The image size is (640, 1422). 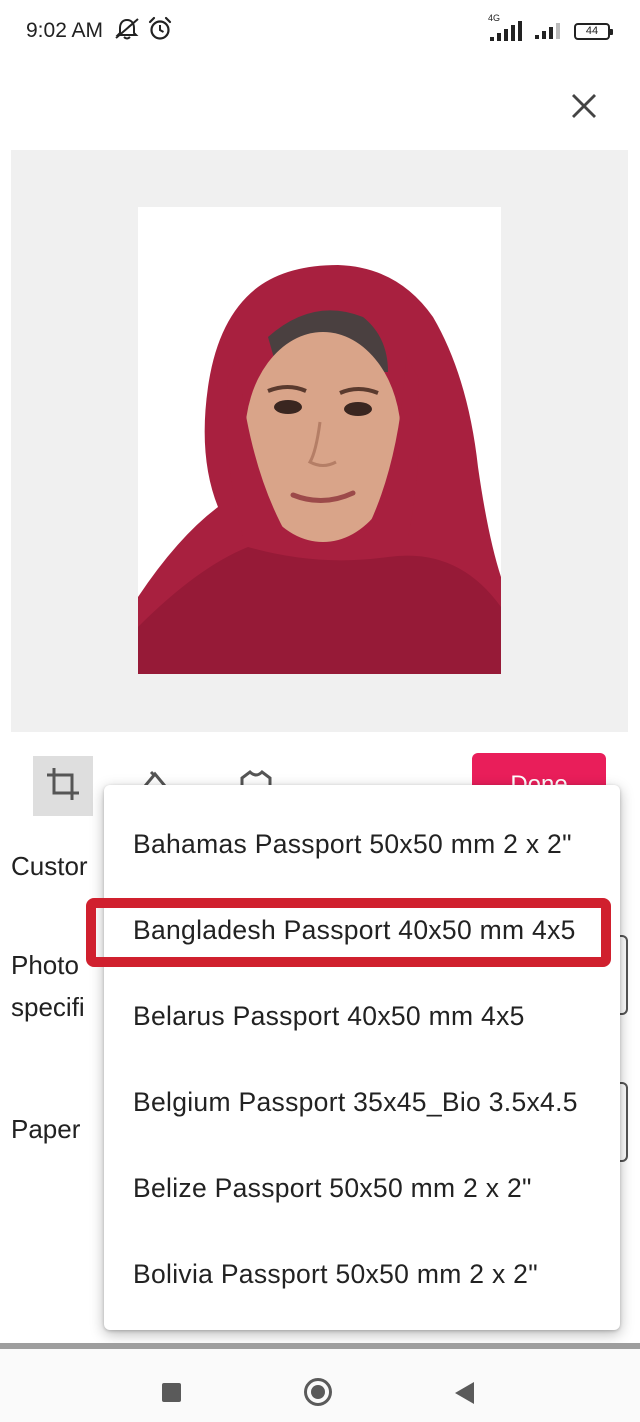 What do you see at coordinates (160, 31) in the screenshot?
I see `alarm-icon` at bounding box center [160, 31].